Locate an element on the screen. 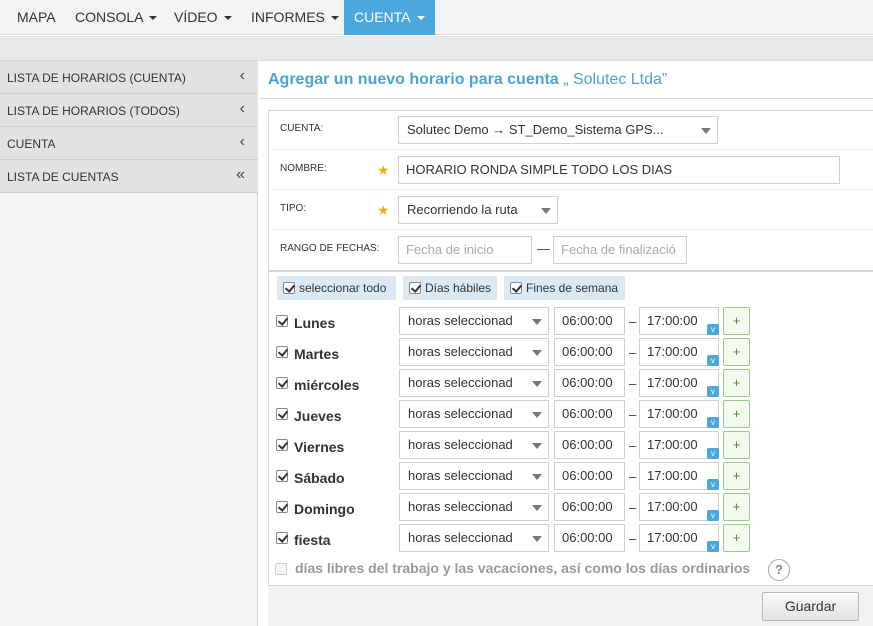 This screenshot has width=873, height=626. nav-mapa: MAPA is located at coordinates (36, 17).